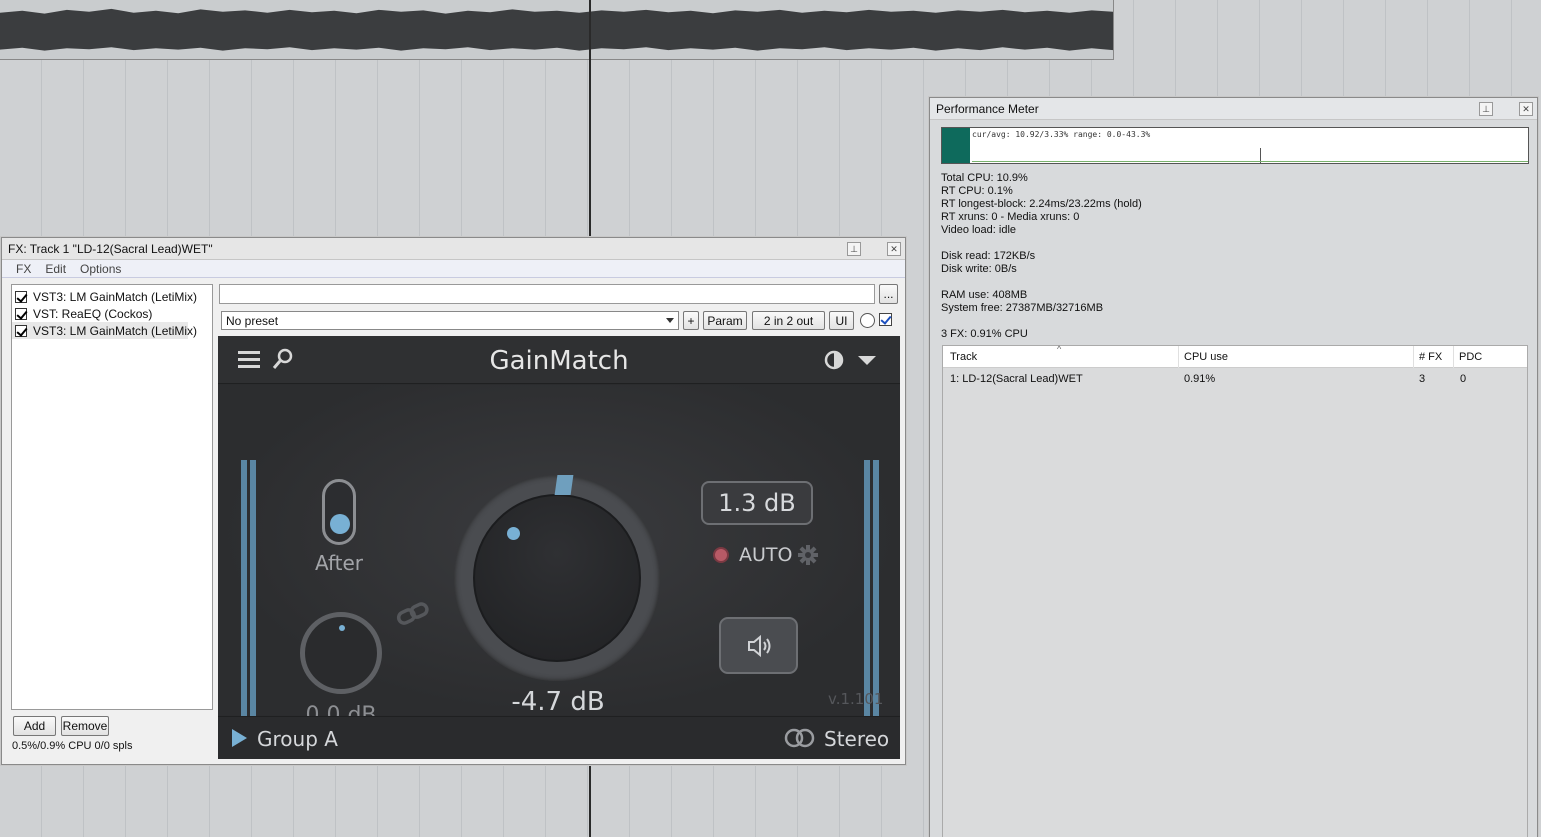 The height and width of the screenshot is (837, 1541). Describe the element at coordinates (1235, 145) in the screenshot. I see `cpu-graph: cur/avg: 10.92/3.33% range: 0.0-43.3%` at that location.